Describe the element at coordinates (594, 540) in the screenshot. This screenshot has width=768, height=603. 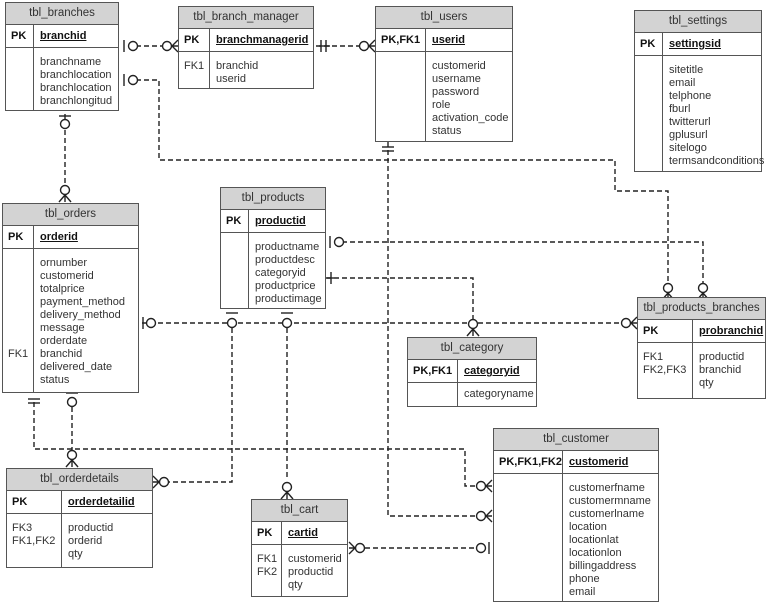
I see `field: locationlat` at that location.